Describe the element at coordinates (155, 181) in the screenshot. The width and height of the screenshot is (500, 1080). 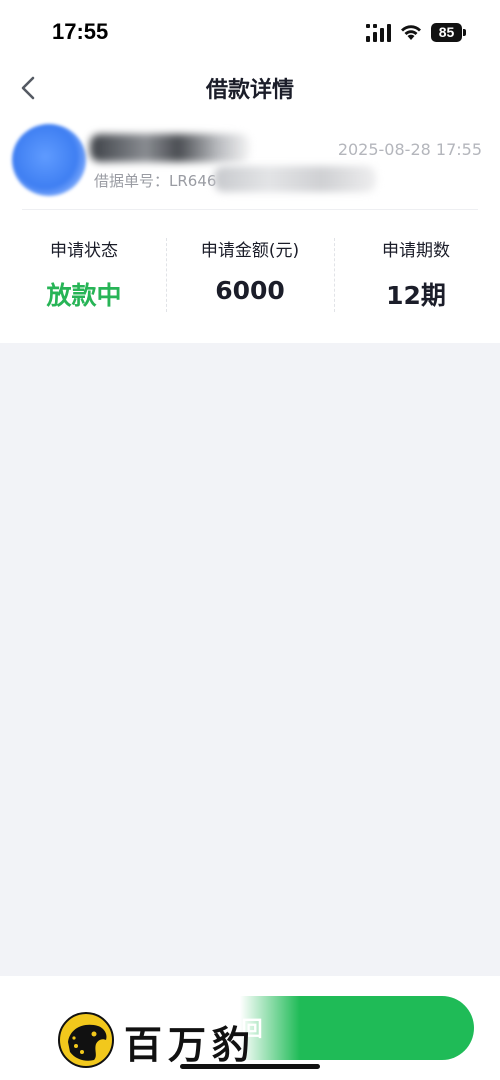
I see `loan-order-number: 借据单号：LR646` at that location.